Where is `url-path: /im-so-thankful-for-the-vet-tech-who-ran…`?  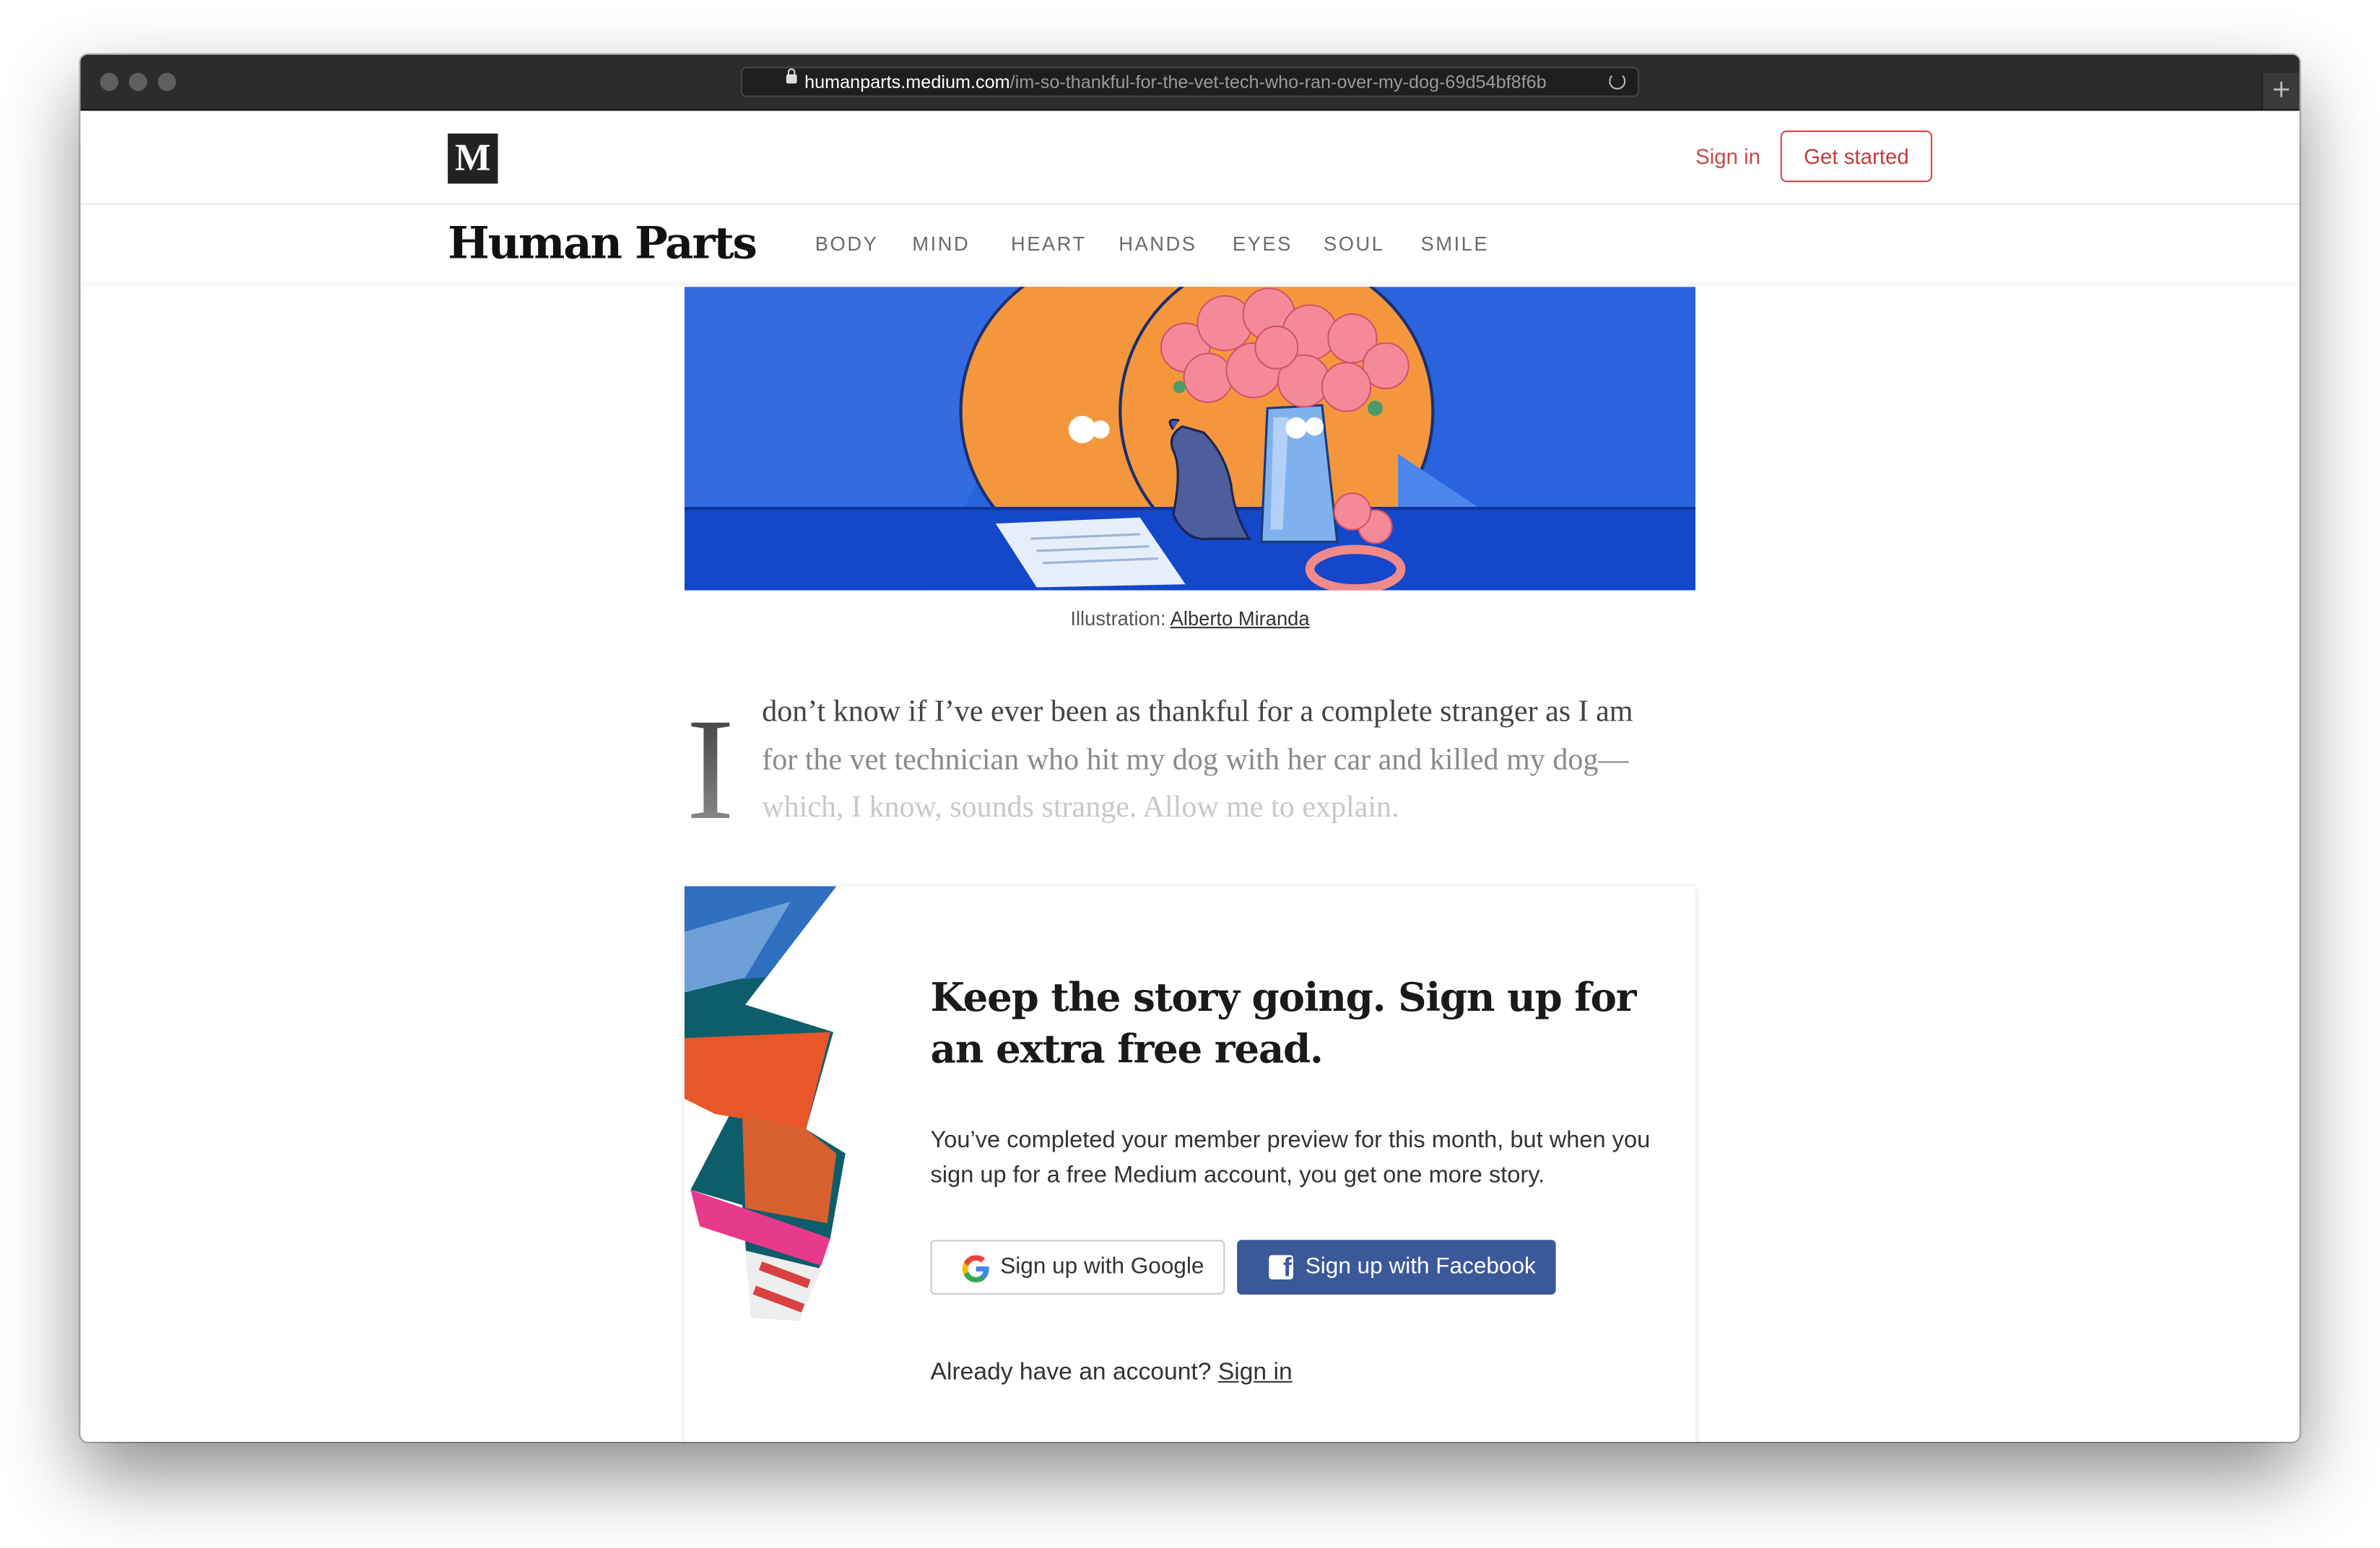 url-path: /im-so-thankful-for-the-vet-tech-who-ran… is located at coordinates (1278, 82).